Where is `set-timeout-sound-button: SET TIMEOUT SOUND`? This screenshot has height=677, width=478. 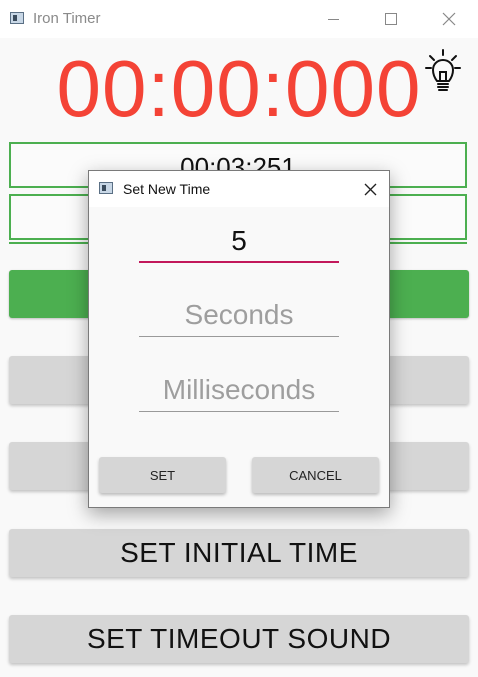 set-timeout-sound-button: SET TIMEOUT SOUND is located at coordinates (239, 639).